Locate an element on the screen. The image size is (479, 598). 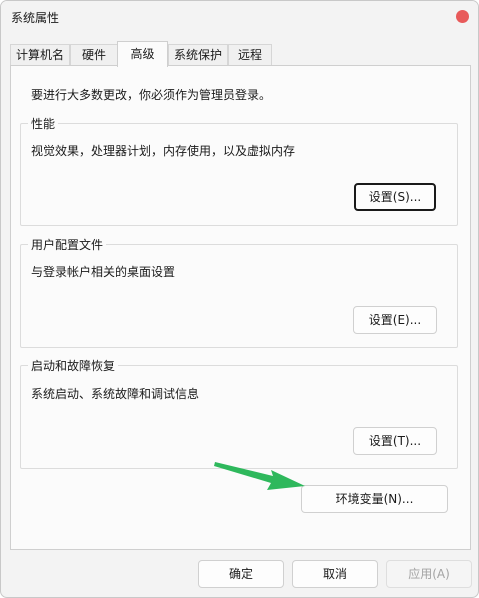
user-profiles-group-title: 用户配置文件 is located at coordinates (67, 244).